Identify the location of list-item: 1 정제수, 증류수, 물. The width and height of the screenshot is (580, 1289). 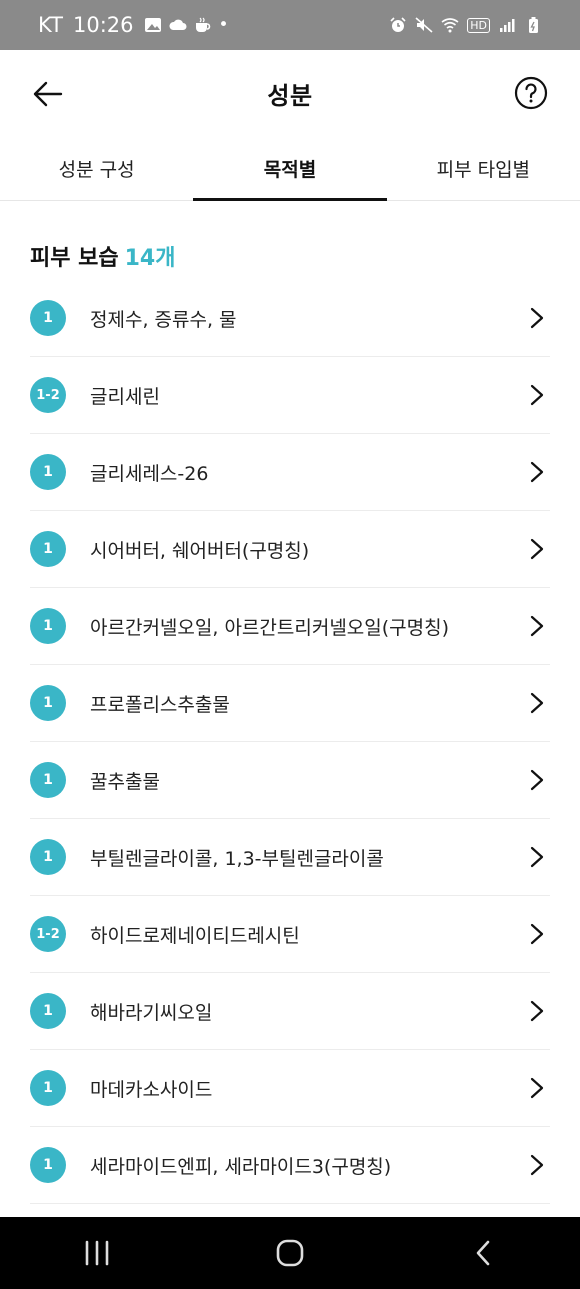
(290, 318).